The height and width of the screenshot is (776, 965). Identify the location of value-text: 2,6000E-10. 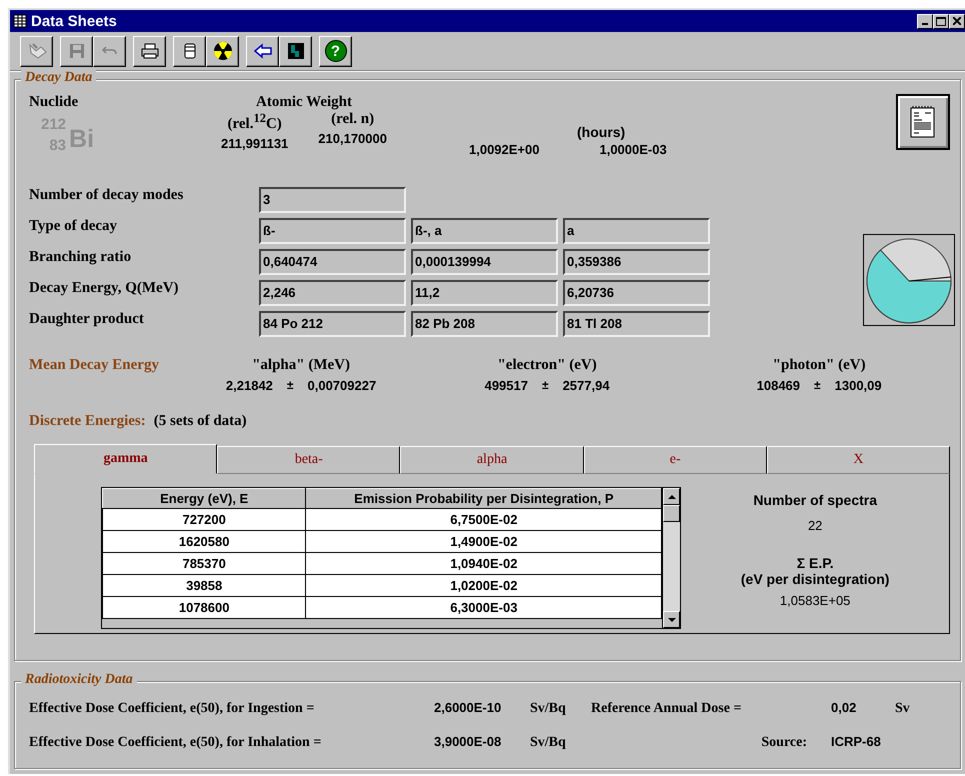
(468, 707).